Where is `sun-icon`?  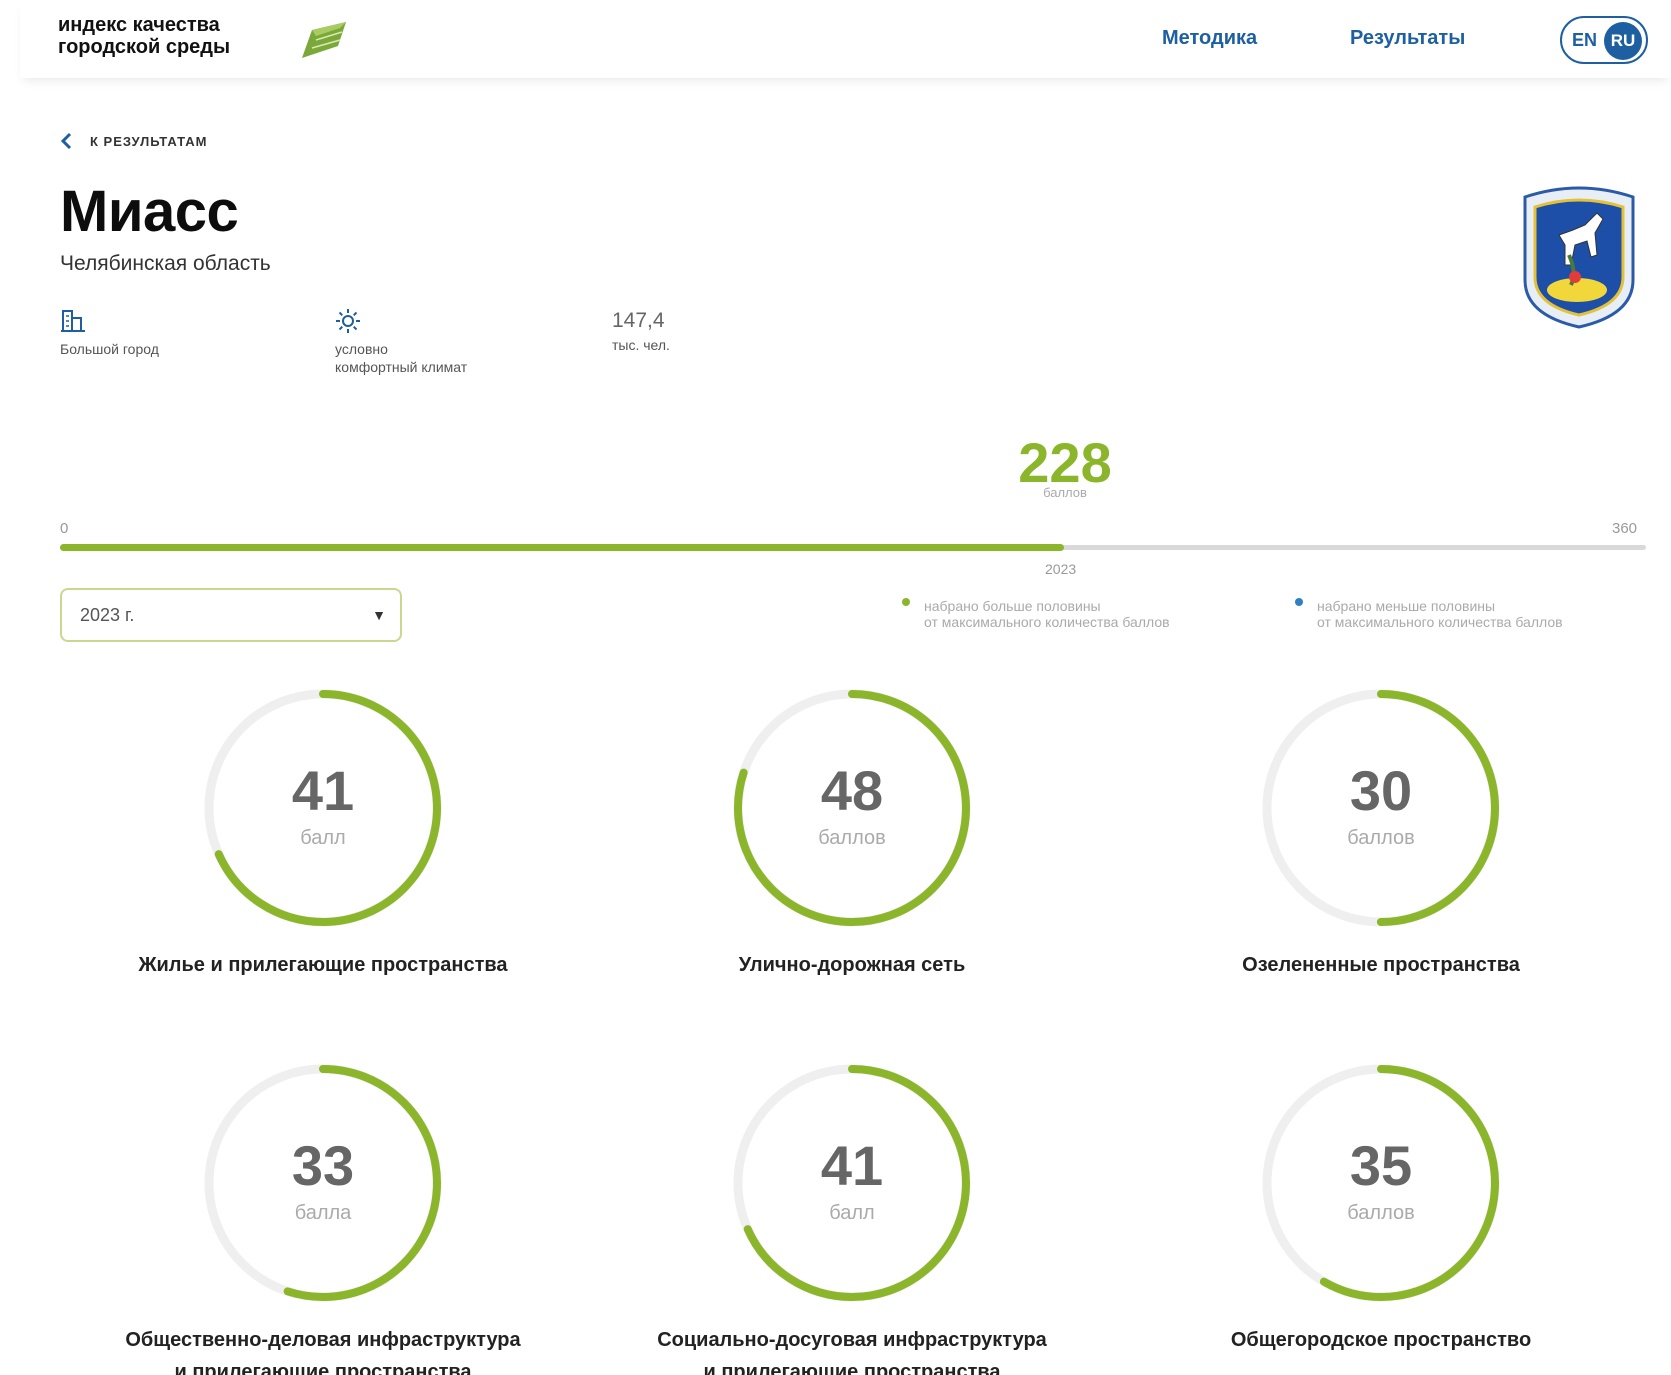 sun-icon is located at coordinates (401, 321).